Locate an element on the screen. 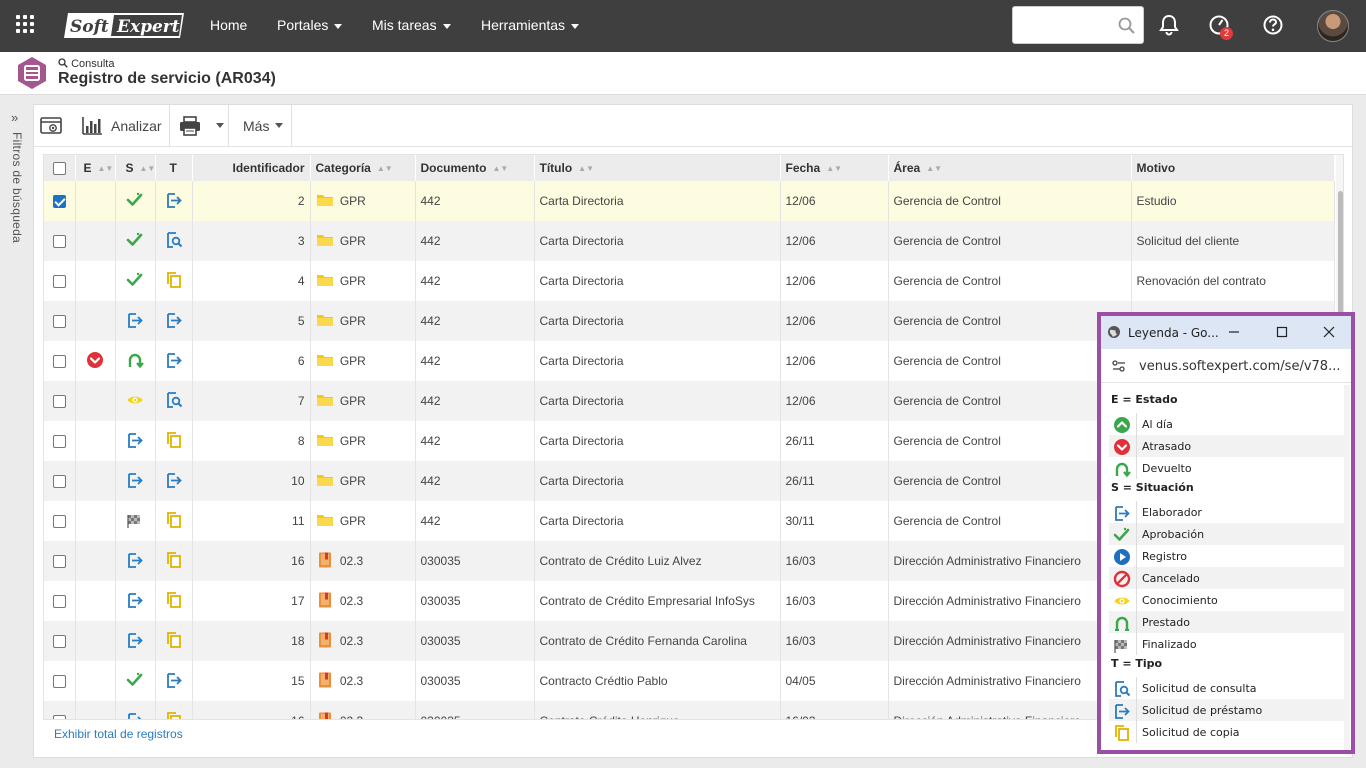 This screenshot has width=1366, height=768. filters-label: Filtros de búsqueda is located at coordinates (17, 187).